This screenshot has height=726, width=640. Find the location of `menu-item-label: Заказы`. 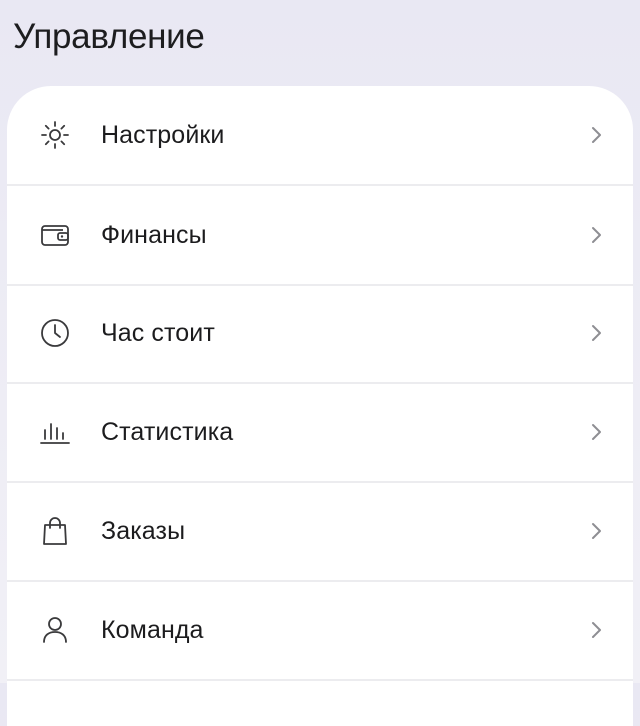

menu-item-label: Заказы is located at coordinates (143, 531).